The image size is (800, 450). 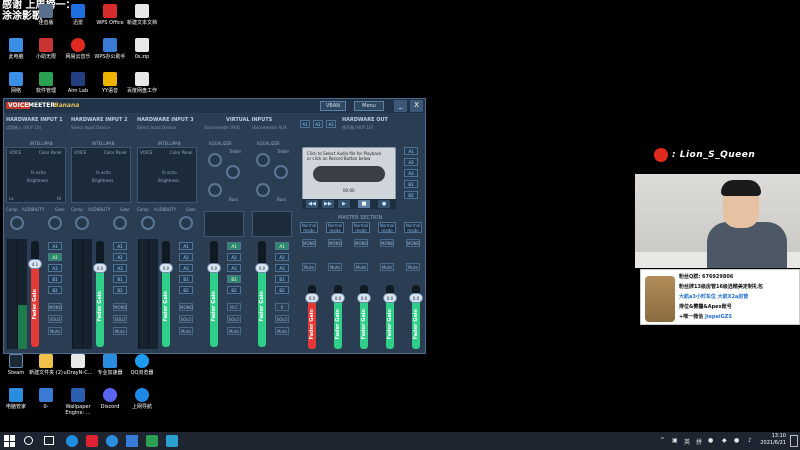 What do you see at coordinates (142, 399) in the screenshot?
I see `desktop-icon-23: 上网导航` at bounding box center [142, 399].